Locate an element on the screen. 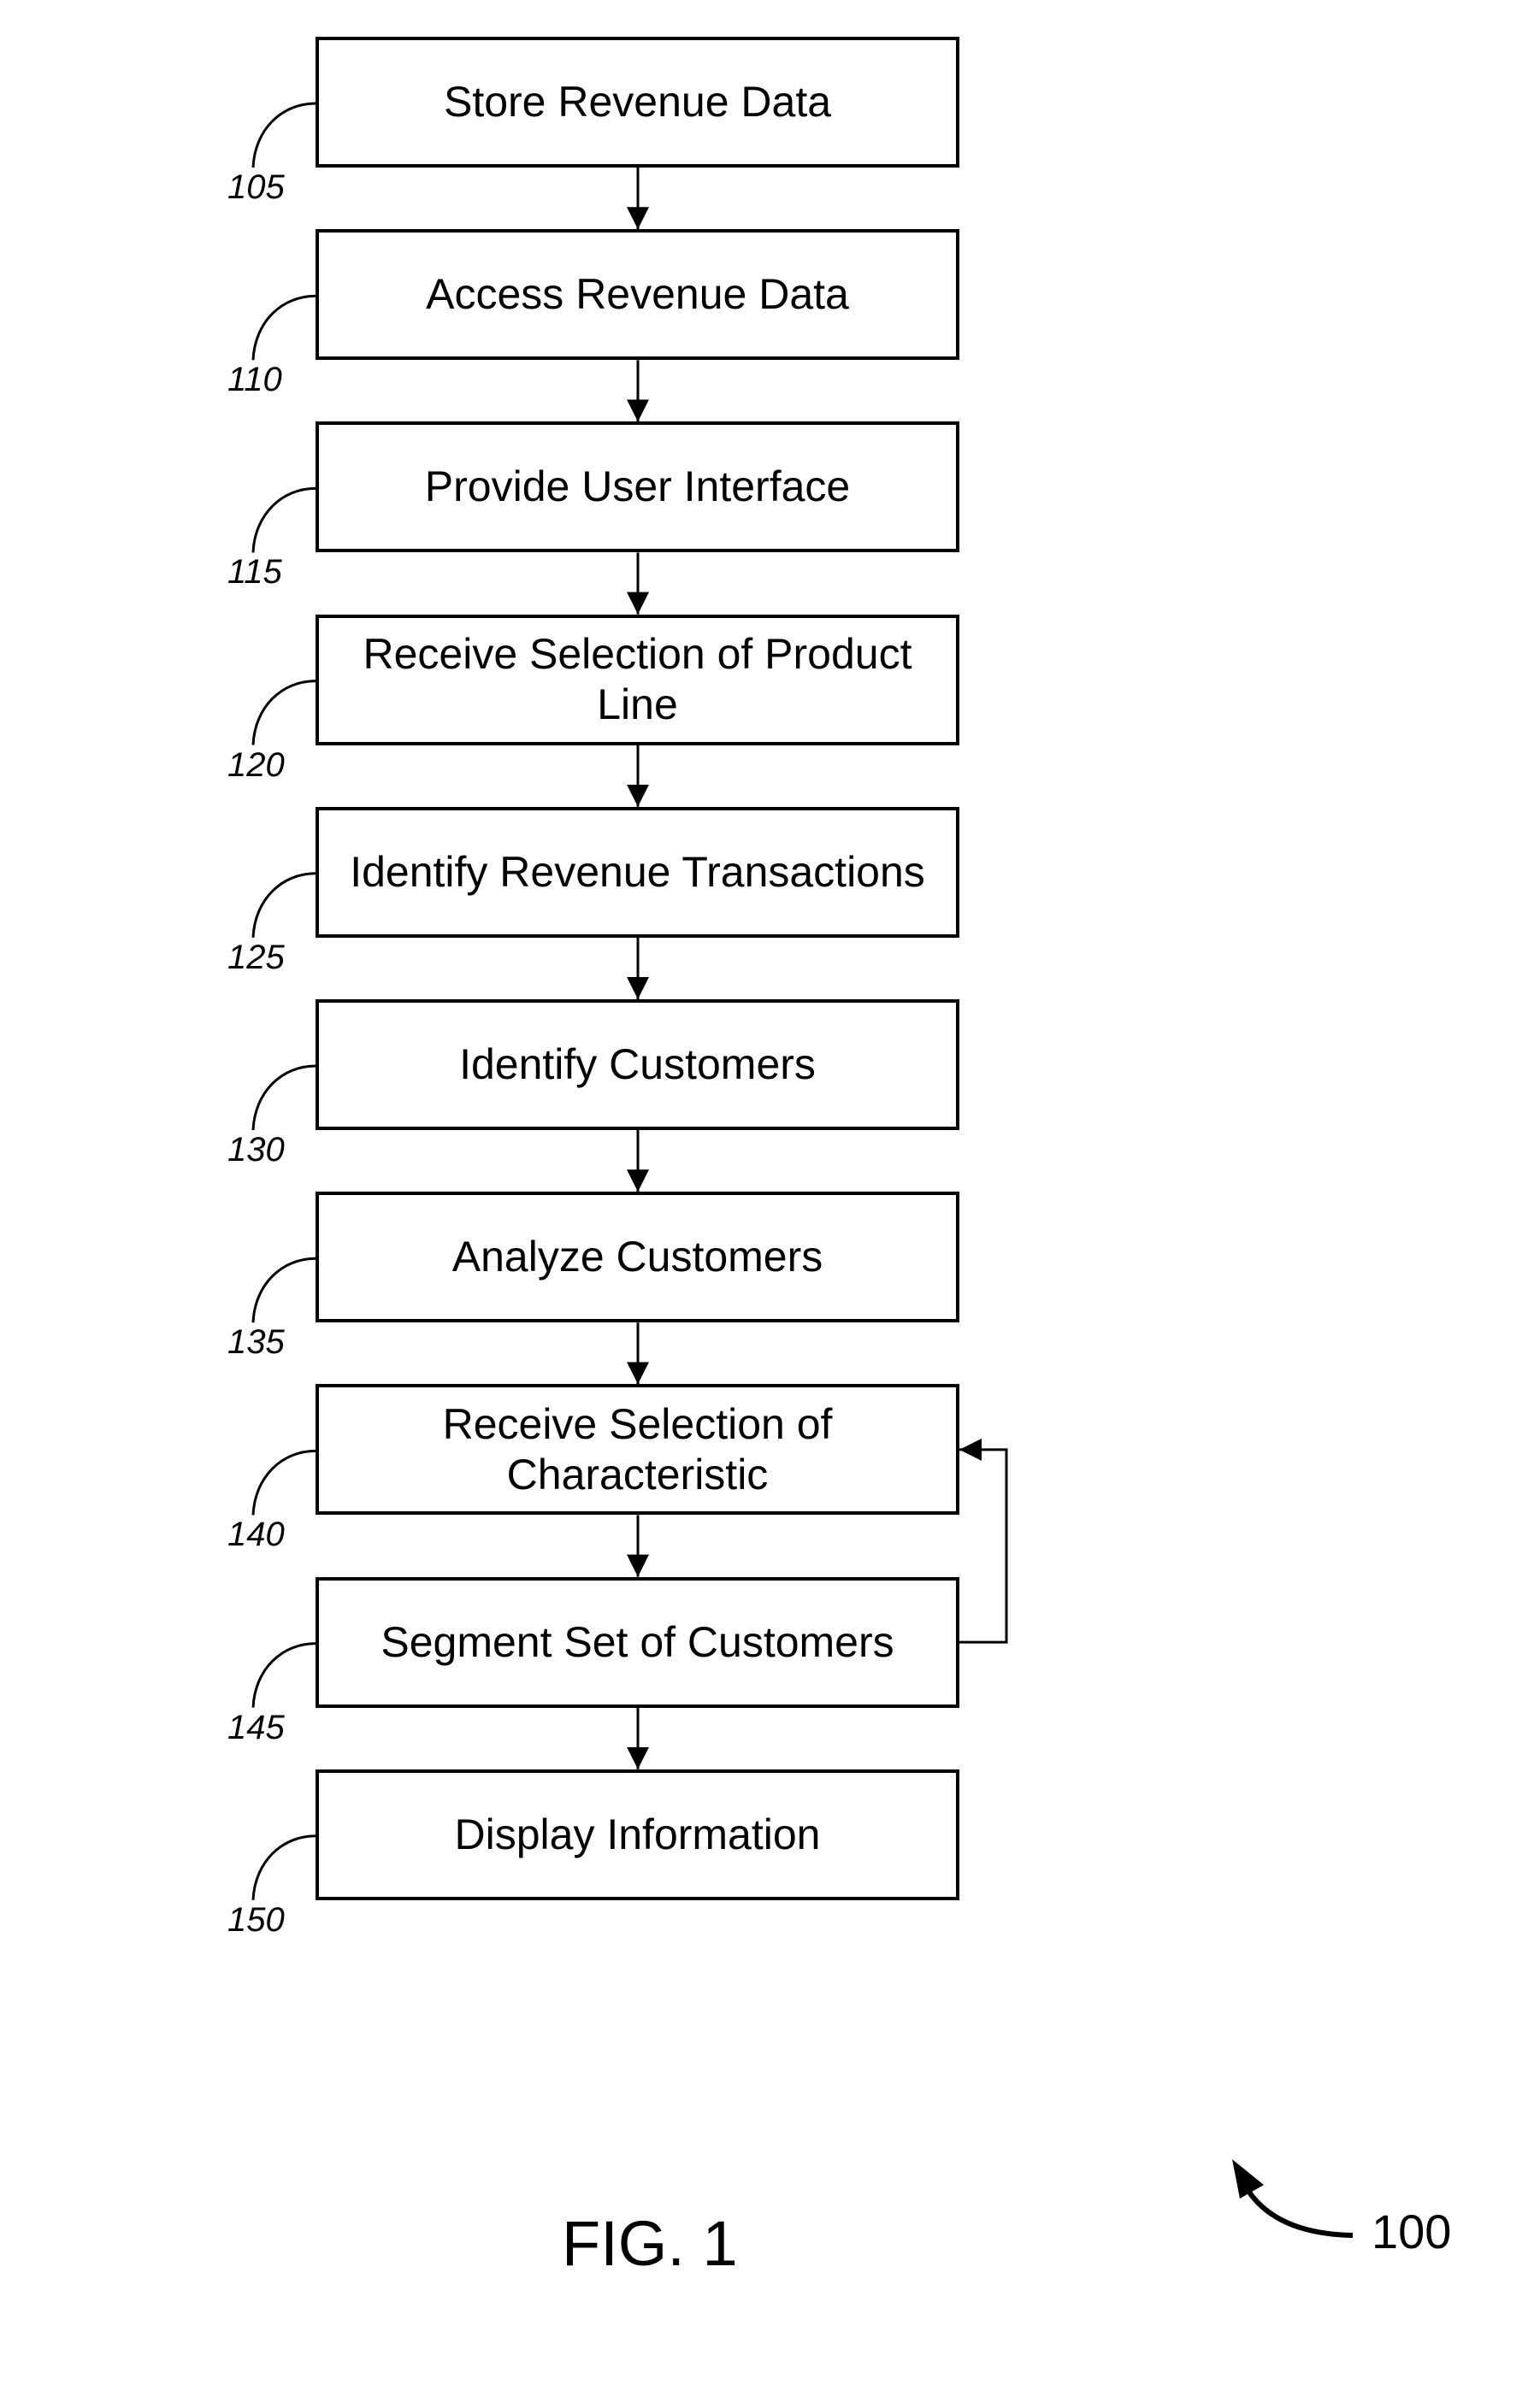 This screenshot has width=1534, height=2408. step-box-135: Analyze Customers is located at coordinates (637, 1257).